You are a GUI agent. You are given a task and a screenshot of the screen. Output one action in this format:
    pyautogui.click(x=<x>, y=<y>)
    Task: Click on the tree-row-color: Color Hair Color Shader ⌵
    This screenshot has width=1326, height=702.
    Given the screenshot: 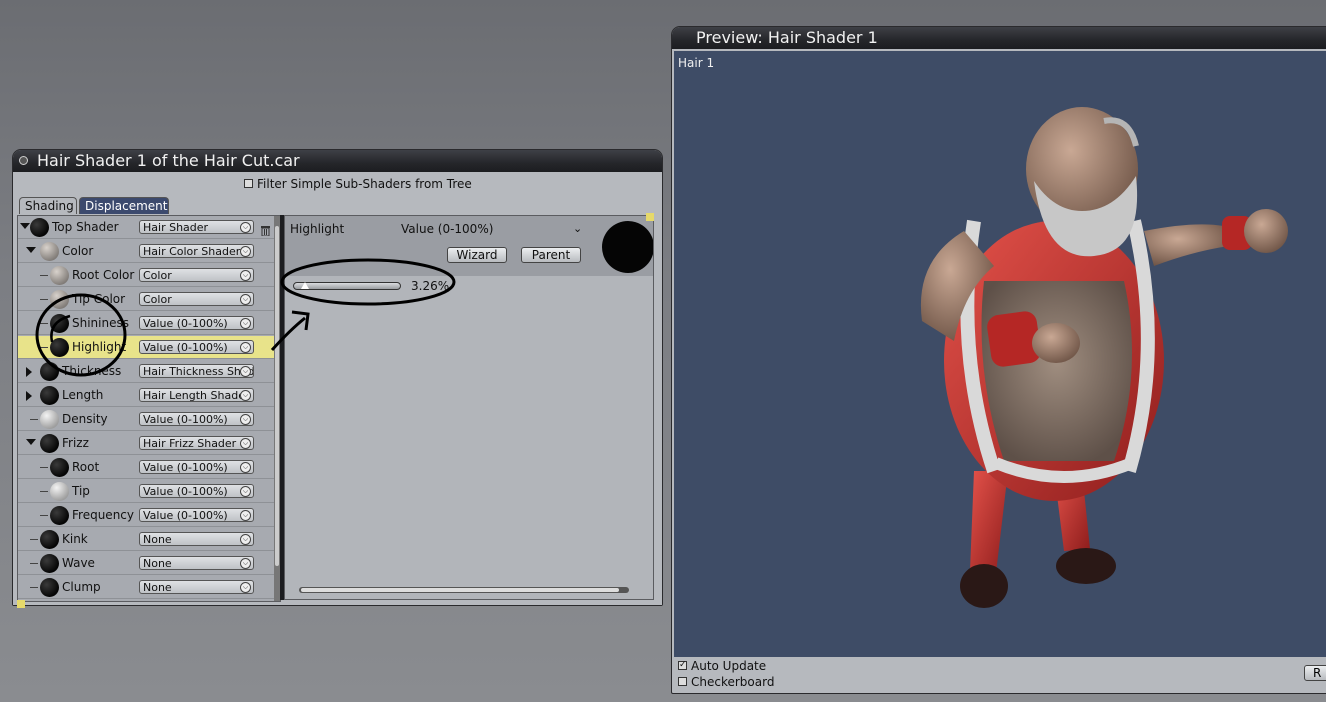 What is the action you would take?
    pyautogui.click(x=146, y=251)
    